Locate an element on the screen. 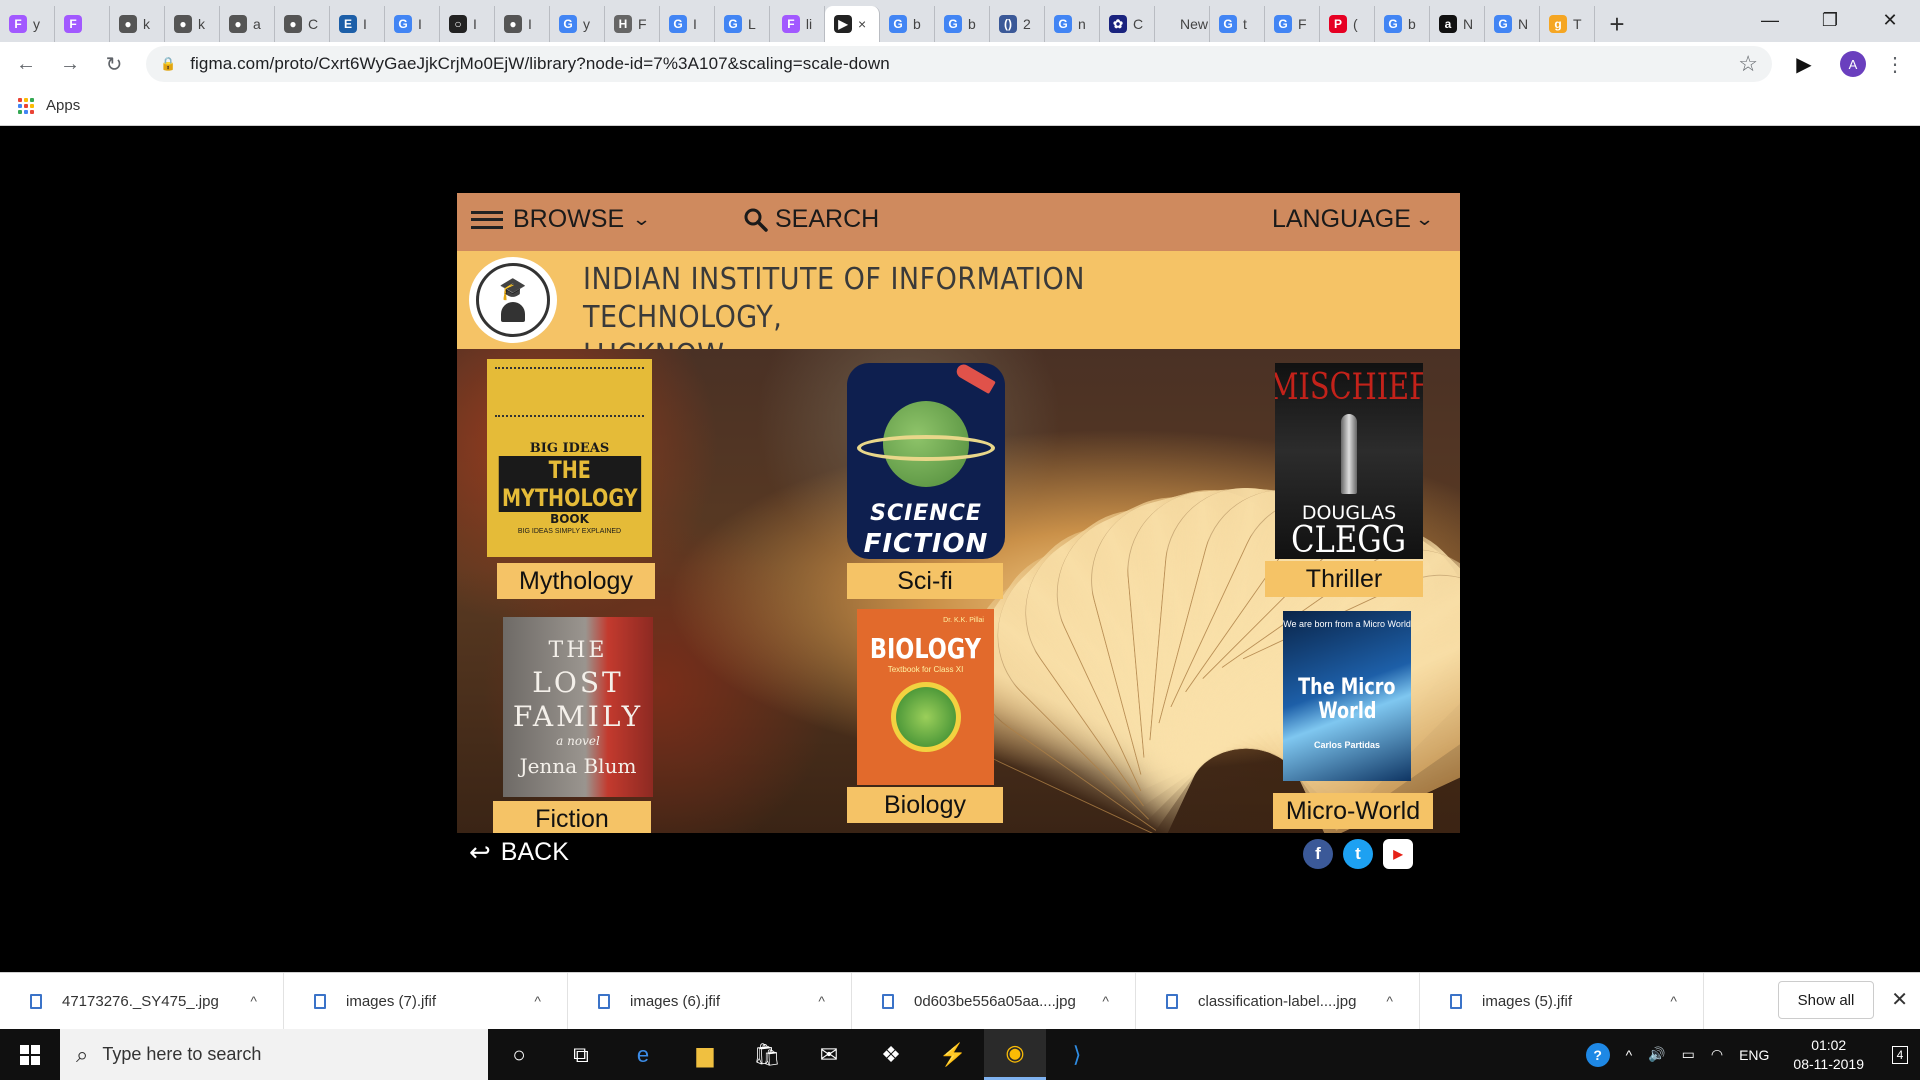 The height and width of the screenshot is (1080, 1920). search-button: SEARCH is located at coordinates (811, 219).